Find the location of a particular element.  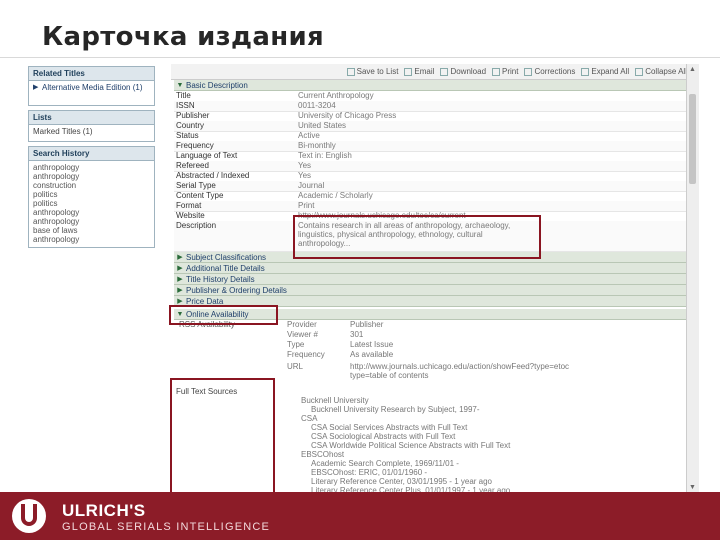

brand-name: ULRICH'S is located at coordinates (104, 510).